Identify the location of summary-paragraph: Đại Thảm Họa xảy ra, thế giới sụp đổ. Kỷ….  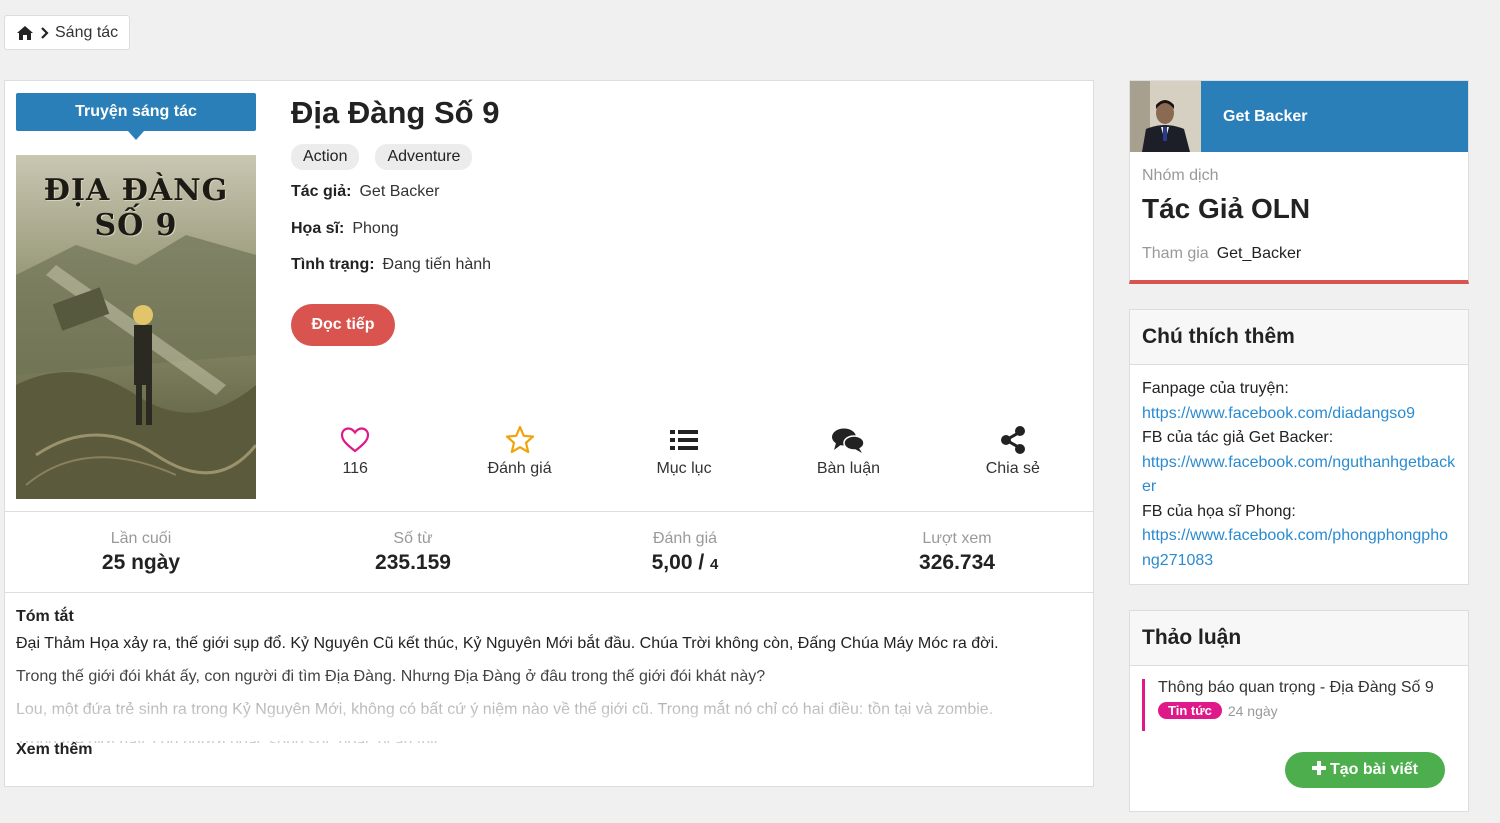
(507, 643).